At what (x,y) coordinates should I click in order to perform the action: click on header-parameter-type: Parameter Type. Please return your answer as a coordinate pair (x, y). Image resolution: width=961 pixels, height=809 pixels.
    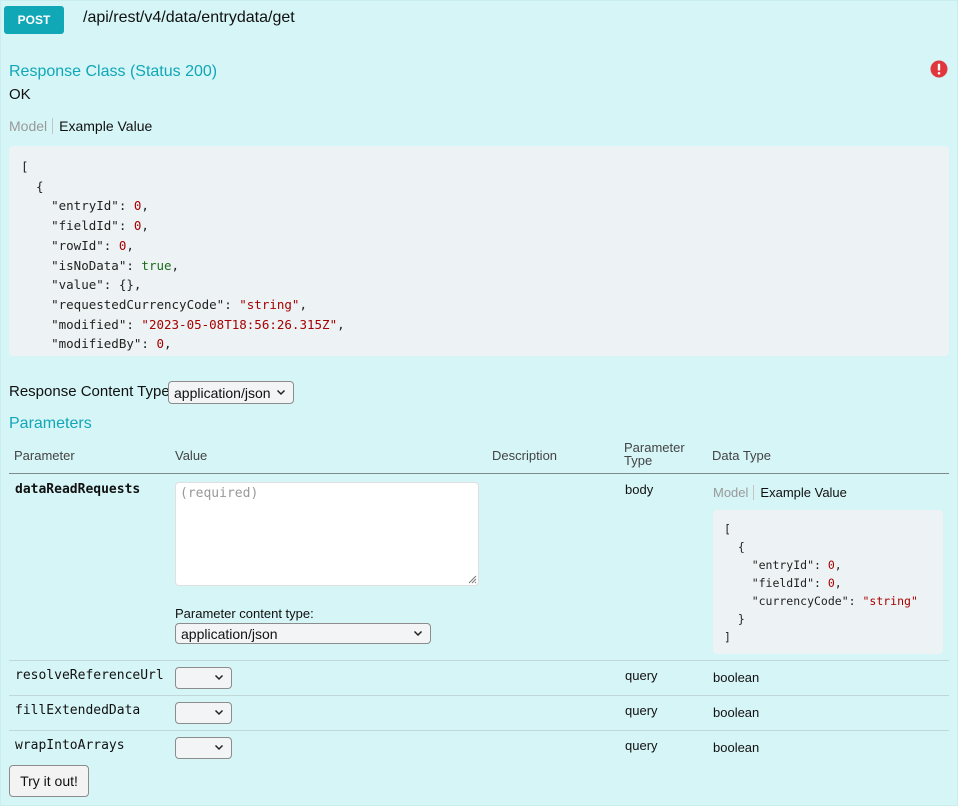
    Looking at the image, I should click on (659, 454).